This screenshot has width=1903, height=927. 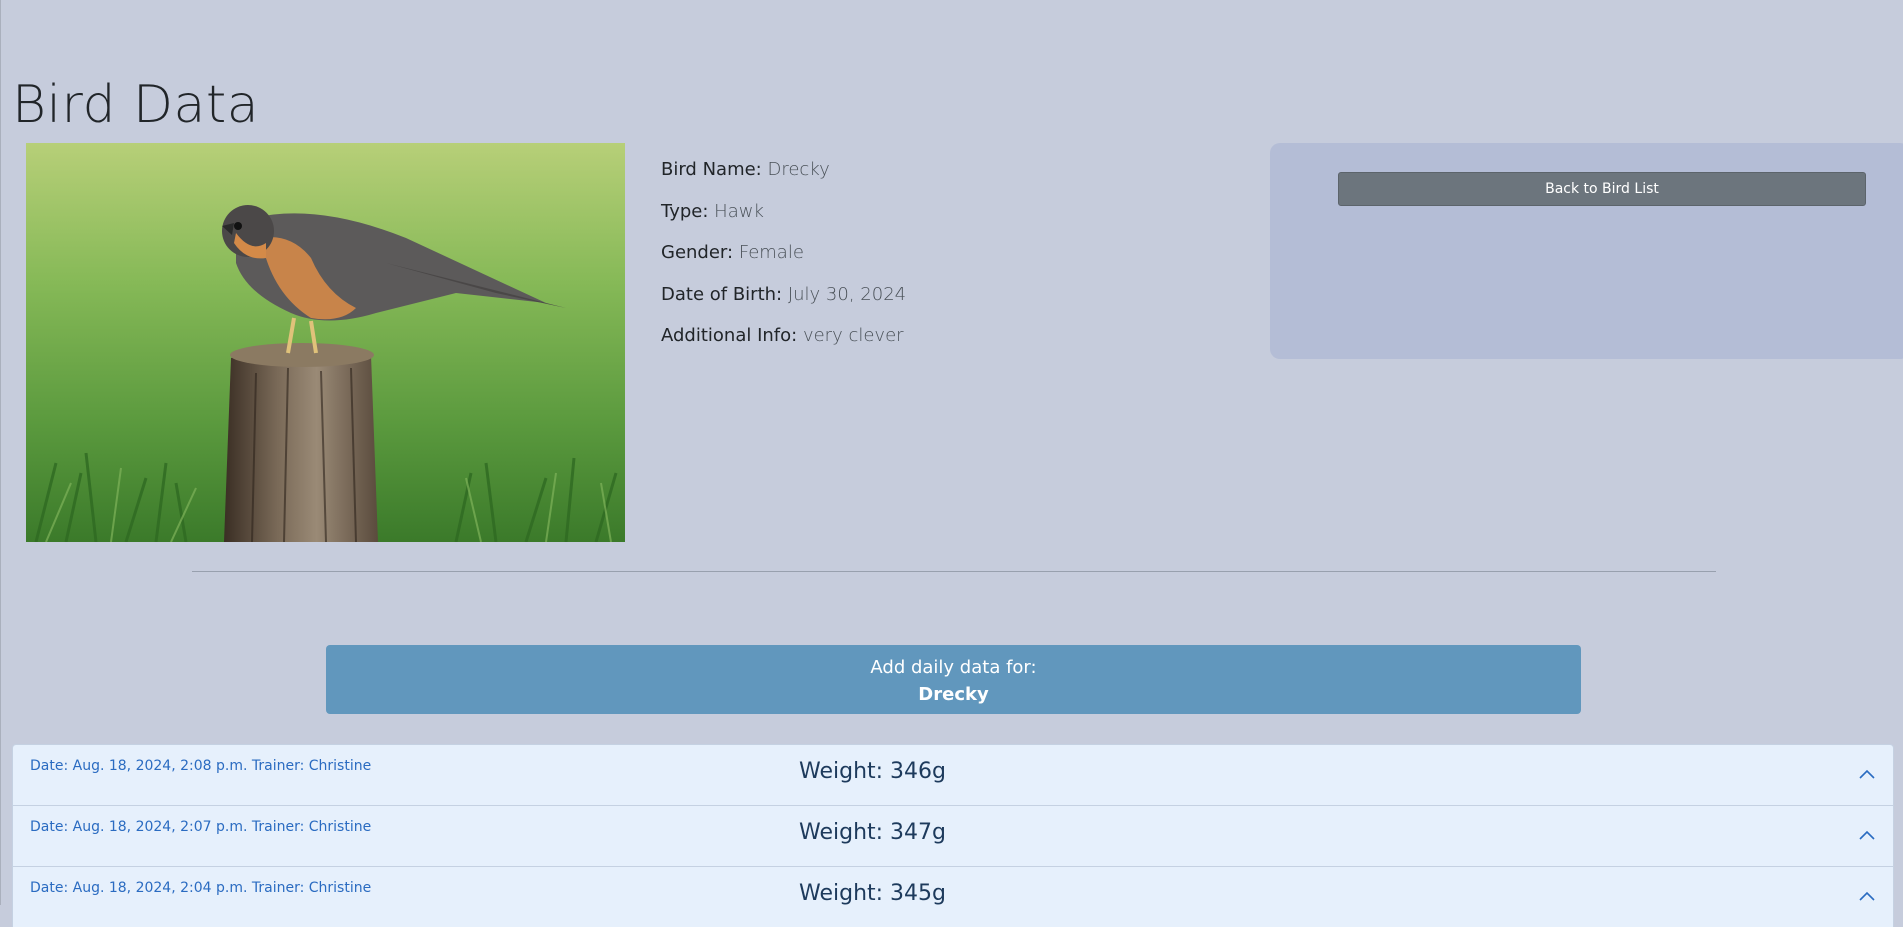 I want to click on record-weight: Weight: 345g, so click(x=873, y=893).